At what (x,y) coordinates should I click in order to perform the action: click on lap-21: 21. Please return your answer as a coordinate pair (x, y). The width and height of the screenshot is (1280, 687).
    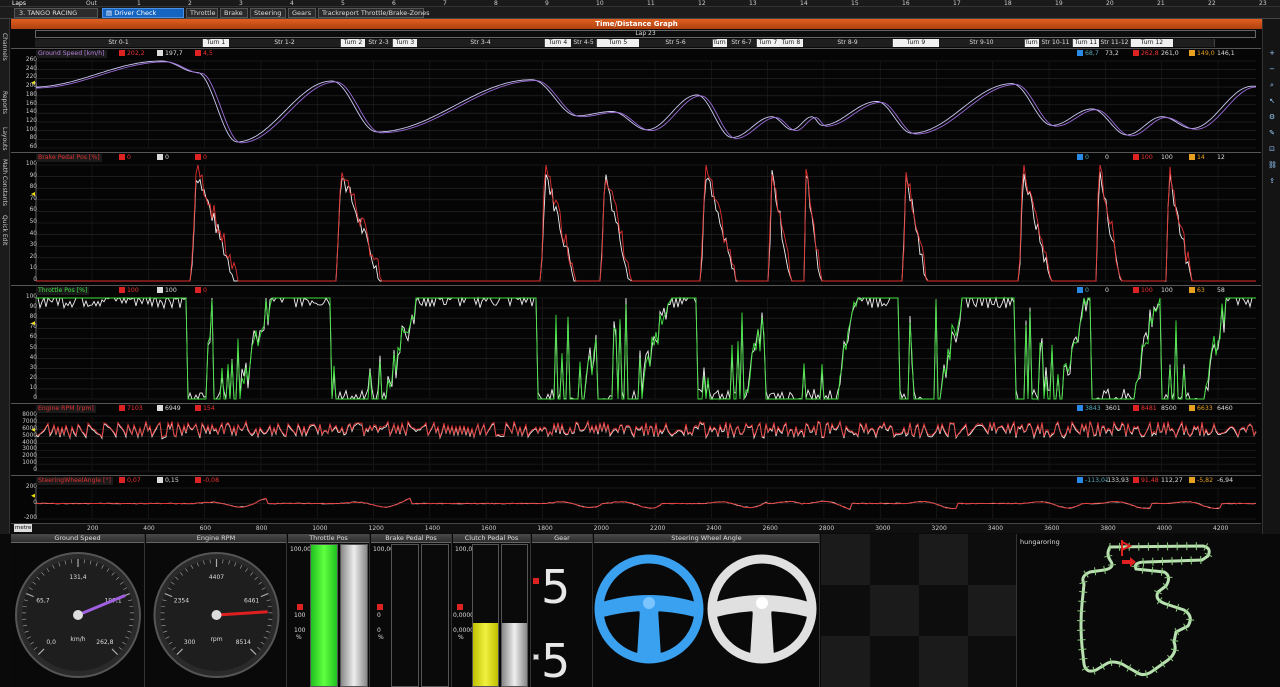
    Looking at the image, I should click on (1161, 3).